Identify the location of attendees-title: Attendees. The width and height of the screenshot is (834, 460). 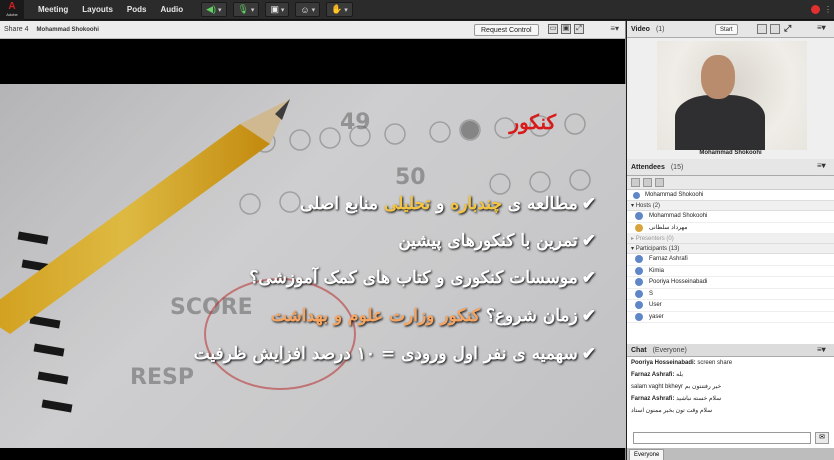
(648, 167).